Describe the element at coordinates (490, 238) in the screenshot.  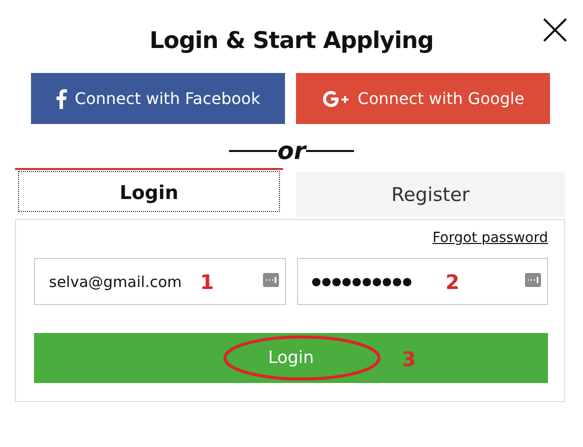
I see `forgot-password-link: Forgot password` at that location.